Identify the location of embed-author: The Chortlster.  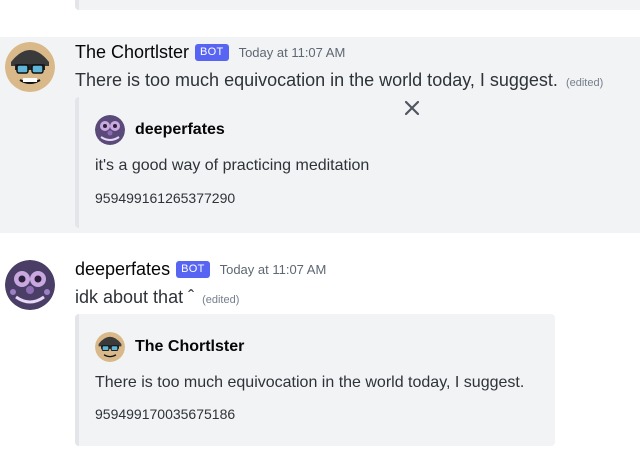
(169, 347).